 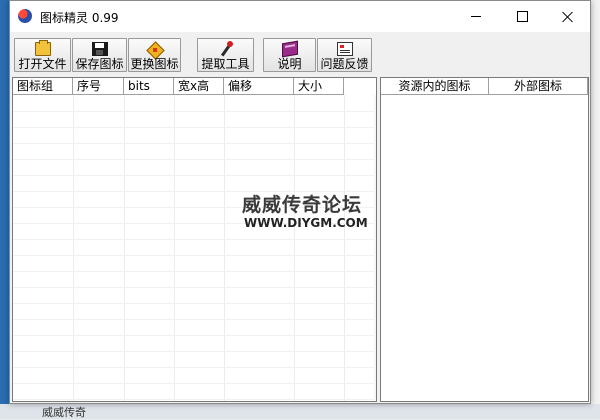 I want to click on close-button, so click(x=568, y=16).